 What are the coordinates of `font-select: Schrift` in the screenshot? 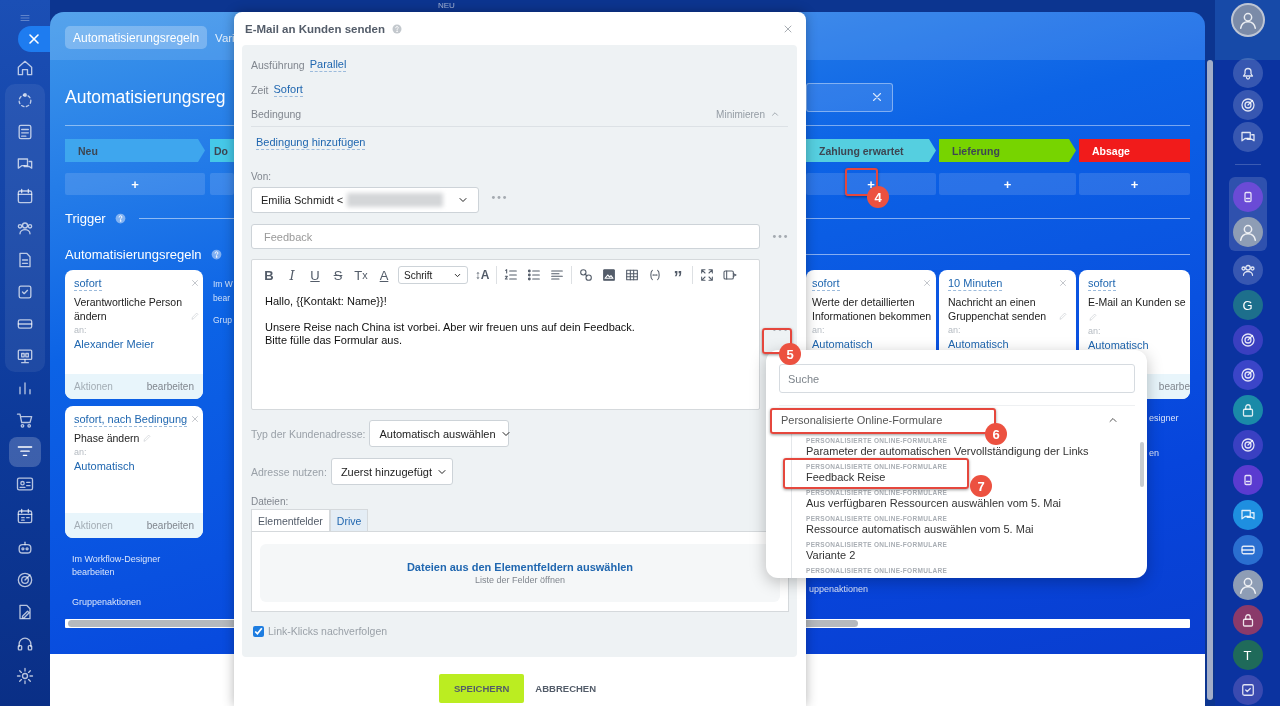 It's located at (433, 275).